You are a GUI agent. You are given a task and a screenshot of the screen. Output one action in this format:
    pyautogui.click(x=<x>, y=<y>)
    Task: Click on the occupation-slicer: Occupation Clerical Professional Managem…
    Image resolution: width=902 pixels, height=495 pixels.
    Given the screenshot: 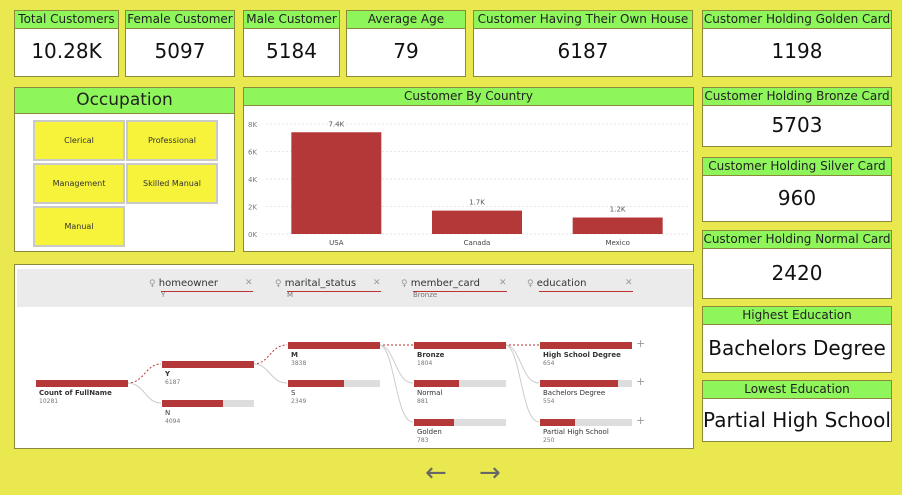 What is the action you would take?
    pyautogui.click(x=124, y=169)
    